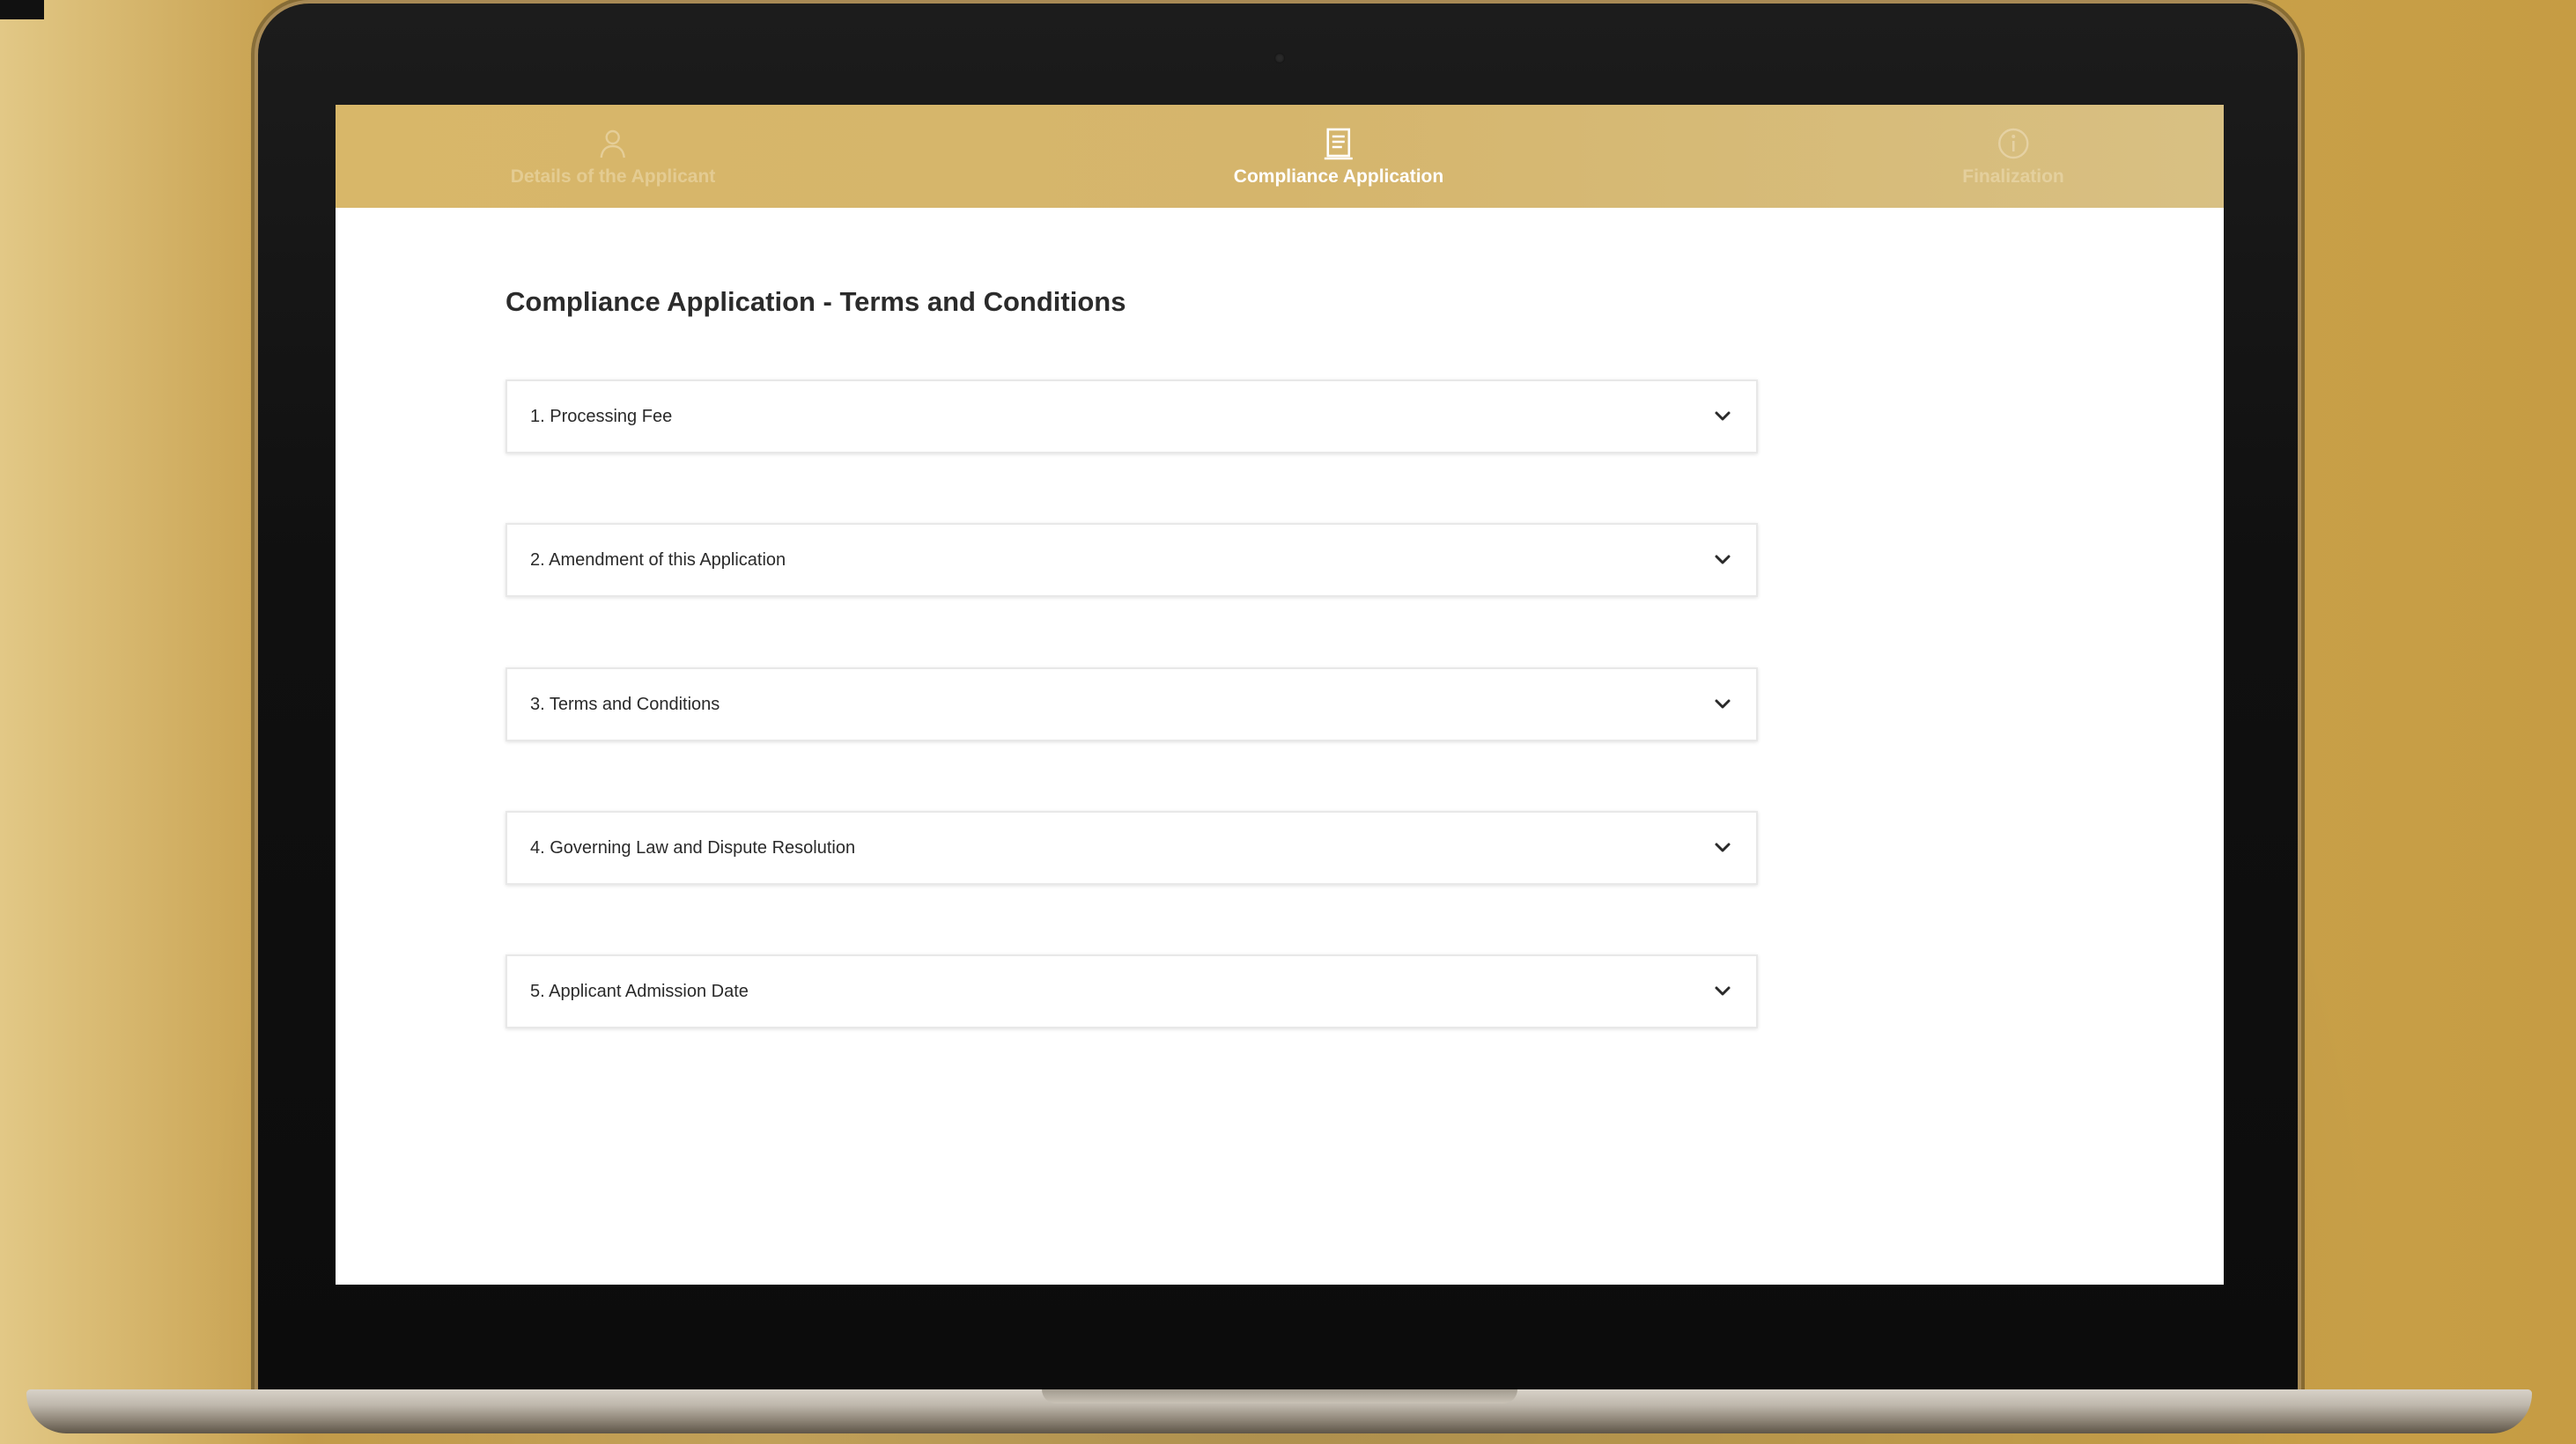  What do you see at coordinates (1132, 991) in the screenshot?
I see `accordion-item-admission-date: 5. Applicant Admission Date` at bounding box center [1132, 991].